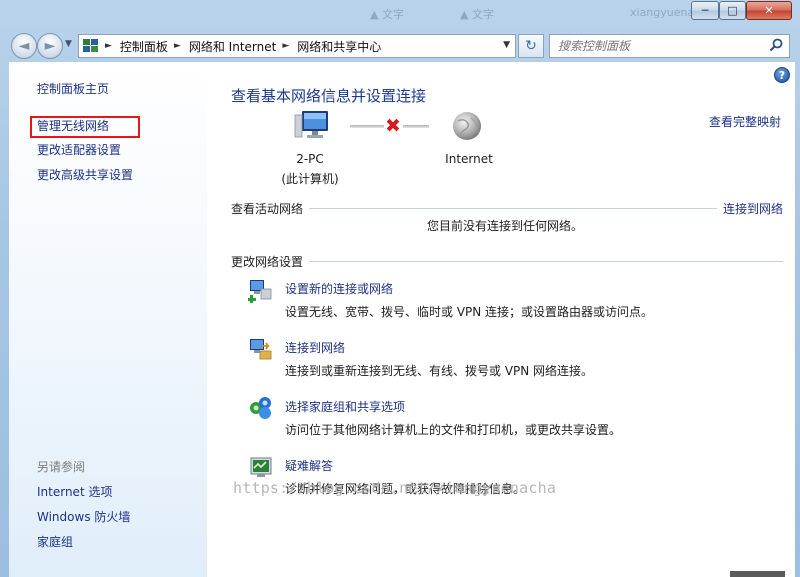 Image resolution: width=800 pixels, height=577 pixels. I want to click on connect-to-network-desc: 连接到或重新连接到无线、有线、拨号或 VPN 网络连接。, so click(439, 371).